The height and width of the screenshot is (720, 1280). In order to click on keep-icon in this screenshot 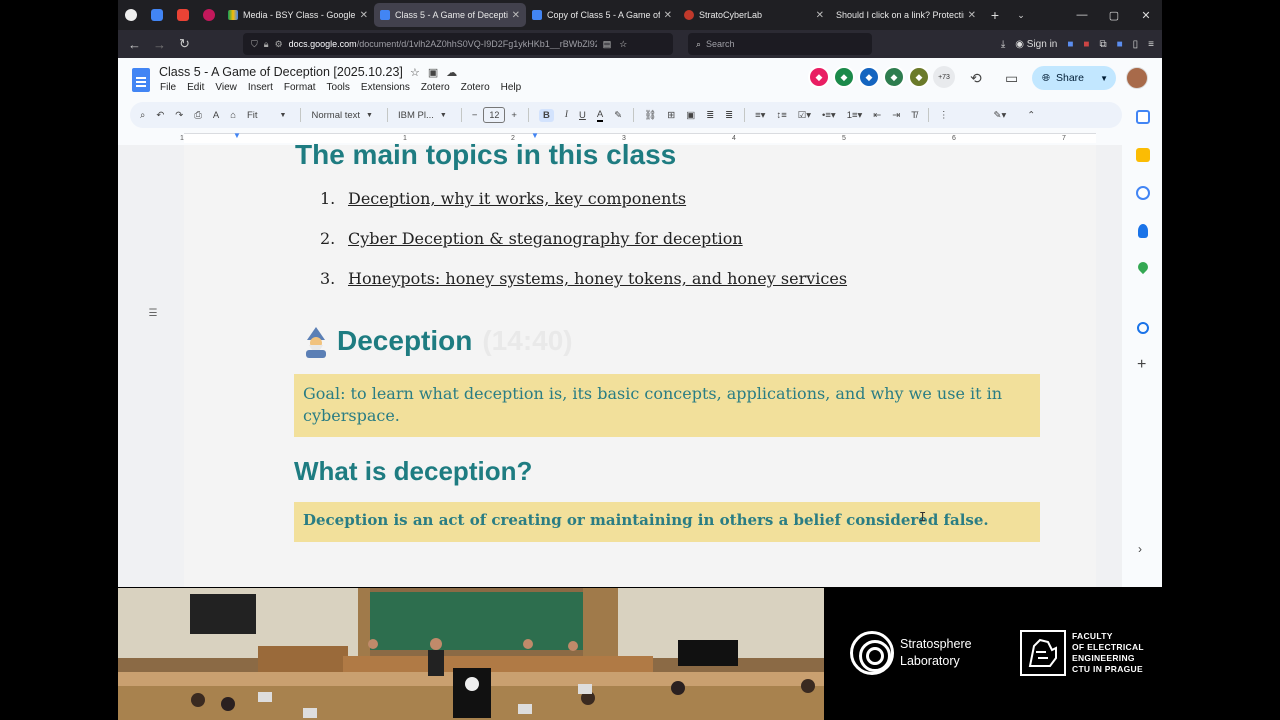, I will do `click(1143, 155)`.